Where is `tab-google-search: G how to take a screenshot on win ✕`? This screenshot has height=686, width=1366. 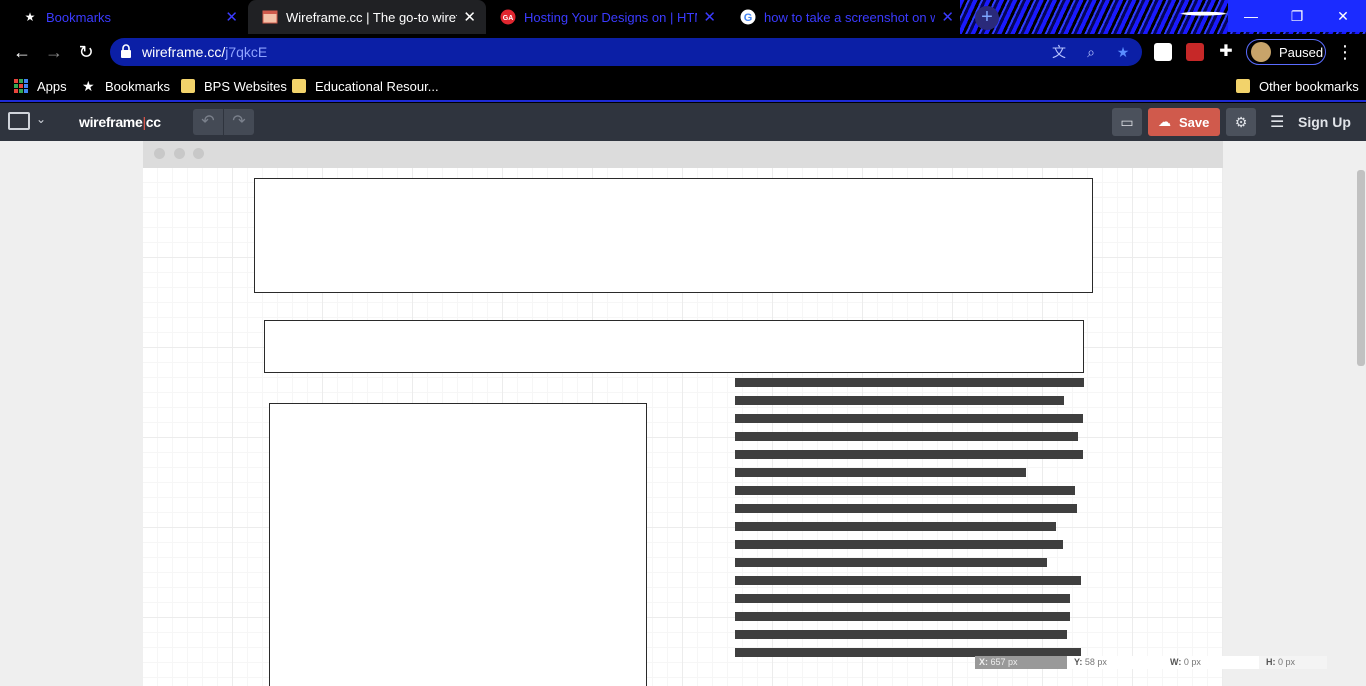
tab-google-search: G how to take a screenshot on win ✕ is located at coordinates (845, 17).